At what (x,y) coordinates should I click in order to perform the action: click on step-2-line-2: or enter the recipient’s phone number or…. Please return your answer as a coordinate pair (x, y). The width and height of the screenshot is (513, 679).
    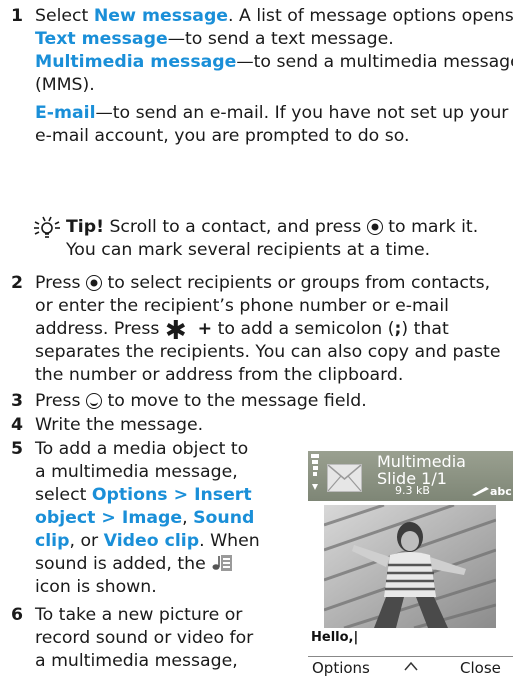
    Looking at the image, I should click on (242, 306).